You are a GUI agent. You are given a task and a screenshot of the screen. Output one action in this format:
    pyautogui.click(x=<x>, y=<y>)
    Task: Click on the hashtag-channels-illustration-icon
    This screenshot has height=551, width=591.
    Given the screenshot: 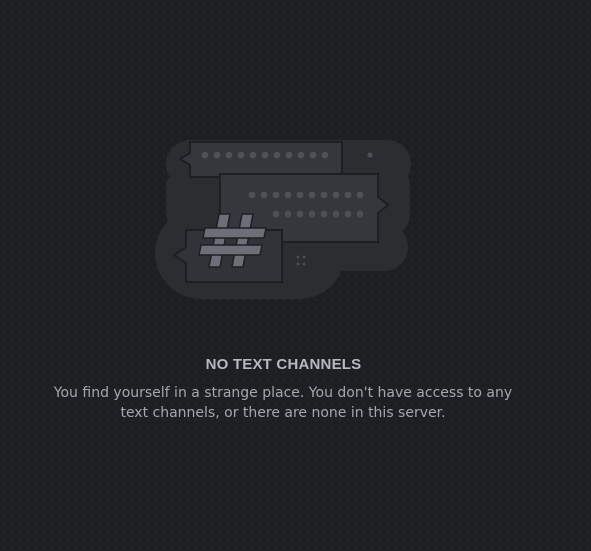 What is the action you would take?
    pyautogui.click(x=285, y=220)
    